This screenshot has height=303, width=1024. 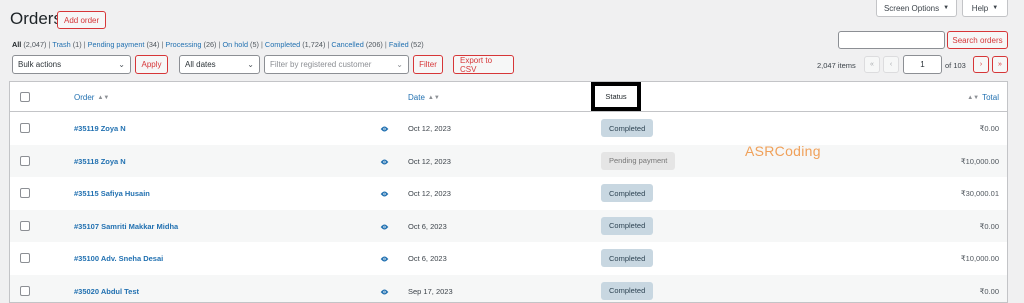 What do you see at coordinates (118, 258) in the screenshot?
I see `order-link: #35100 Adv. Sneha Desai` at bounding box center [118, 258].